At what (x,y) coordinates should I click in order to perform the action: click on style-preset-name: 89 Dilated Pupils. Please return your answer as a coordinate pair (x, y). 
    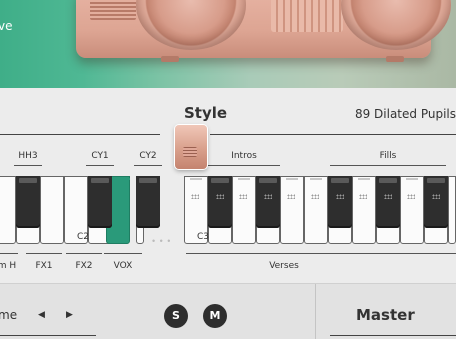
    Looking at the image, I should click on (405, 114).